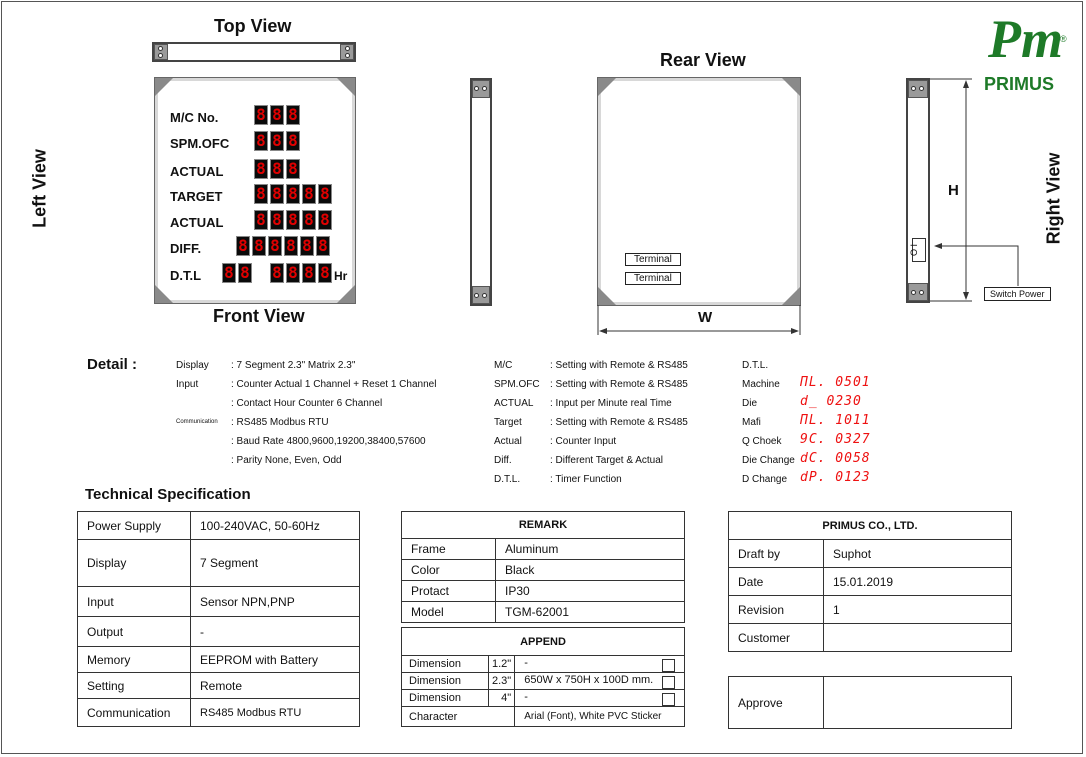 The height and width of the screenshot is (757, 1086). Describe the element at coordinates (870, 525) in the screenshot. I see `company-title: PRIMUS CO., LTD.` at that location.